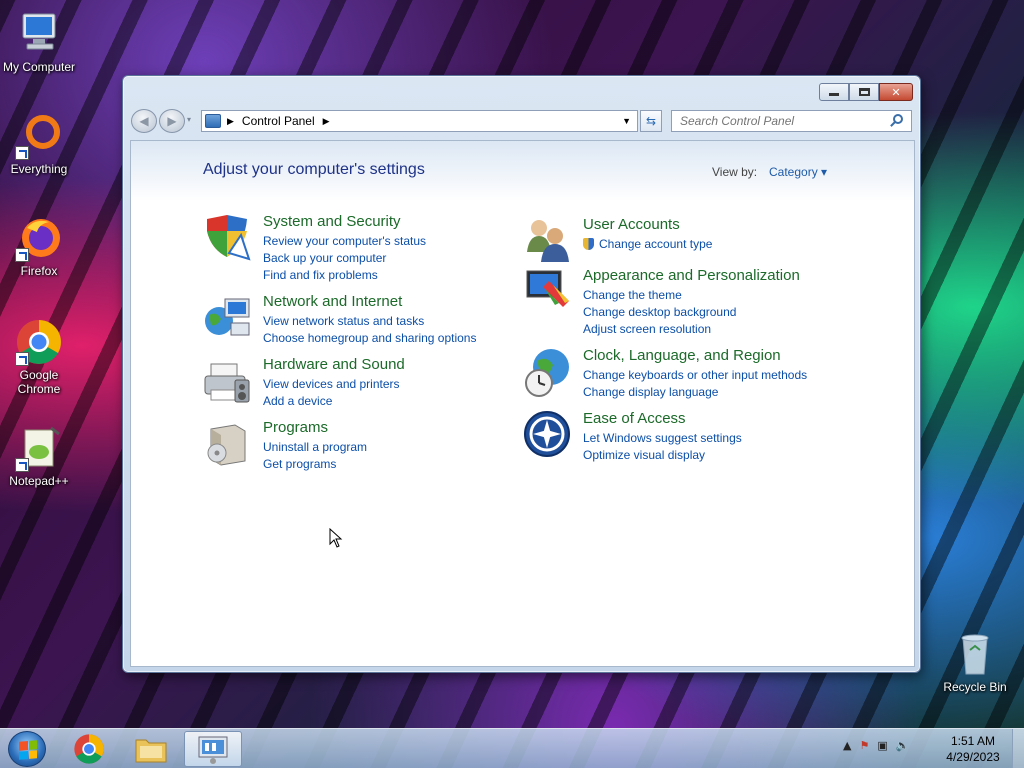 This screenshot has height=768, width=1024. I want to click on close-button: ✕, so click(896, 92).